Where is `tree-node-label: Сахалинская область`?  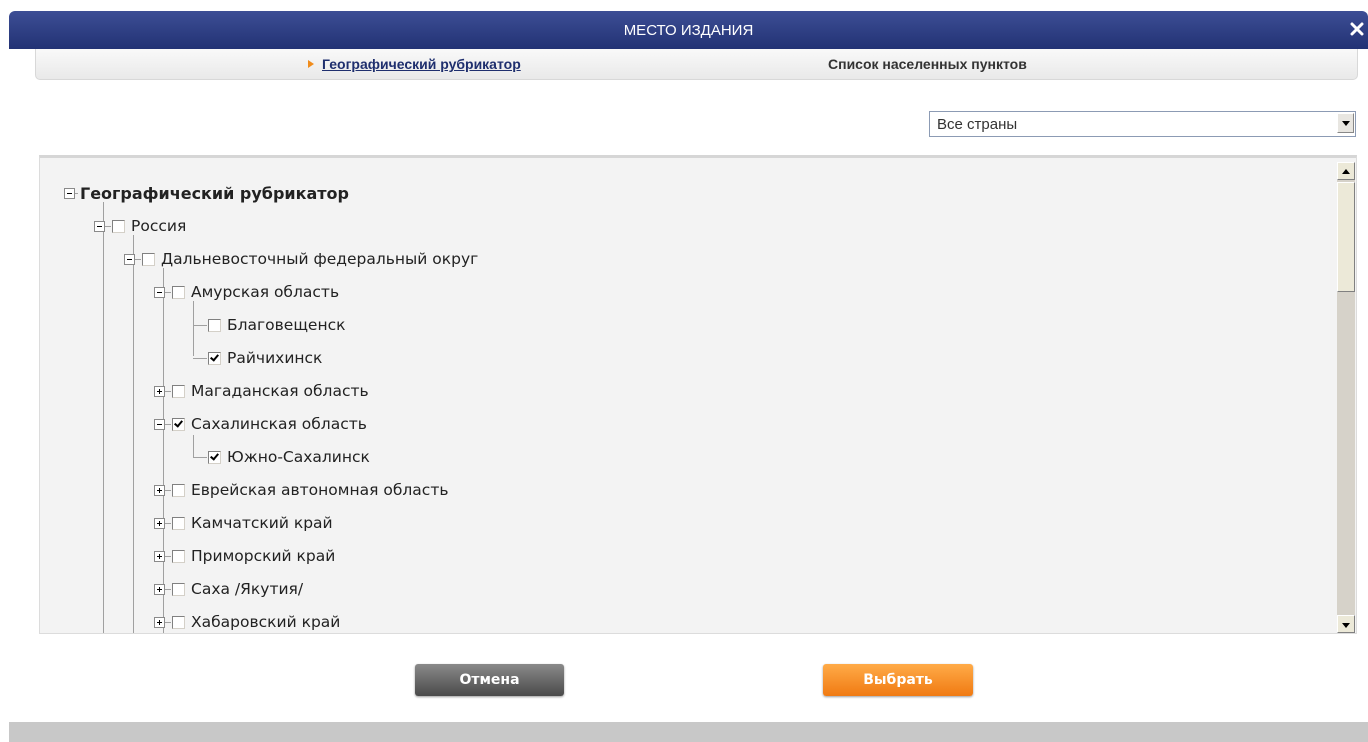
tree-node-label: Сахалинская область is located at coordinates (279, 424).